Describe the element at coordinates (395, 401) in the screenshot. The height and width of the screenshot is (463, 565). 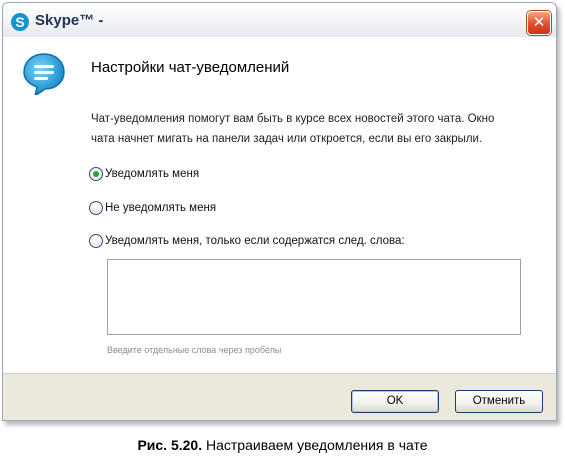
I see `ok-button: OK` at that location.